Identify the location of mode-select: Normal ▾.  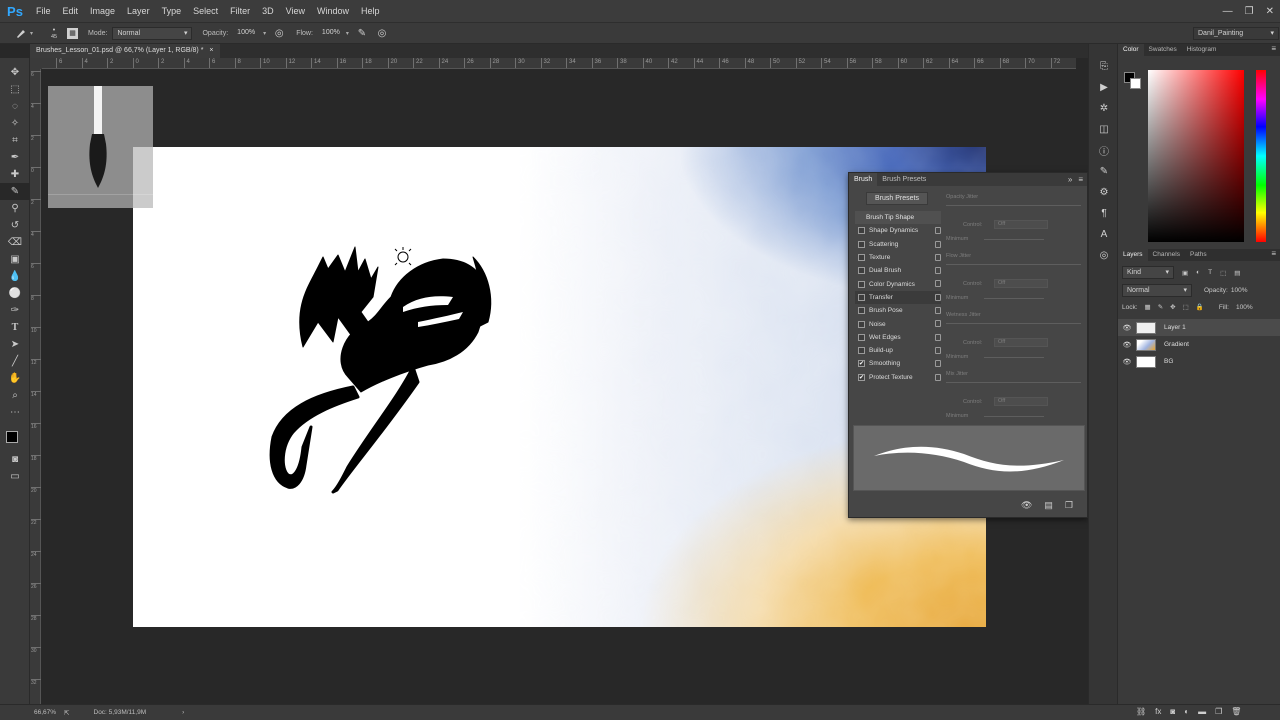
(152, 33).